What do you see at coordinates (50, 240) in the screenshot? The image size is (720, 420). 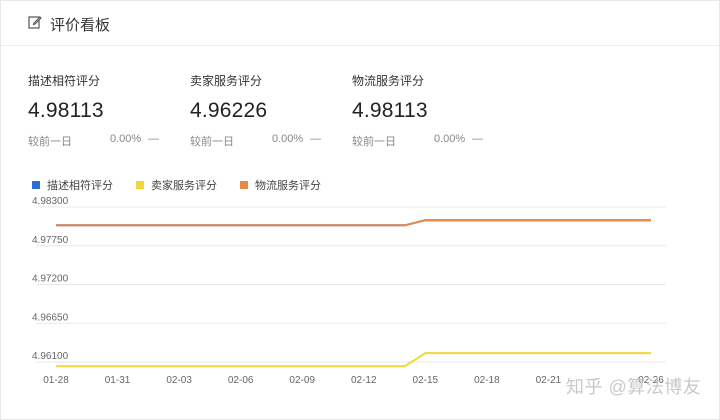 I see `y-tick-label: 4.97750` at bounding box center [50, 240].